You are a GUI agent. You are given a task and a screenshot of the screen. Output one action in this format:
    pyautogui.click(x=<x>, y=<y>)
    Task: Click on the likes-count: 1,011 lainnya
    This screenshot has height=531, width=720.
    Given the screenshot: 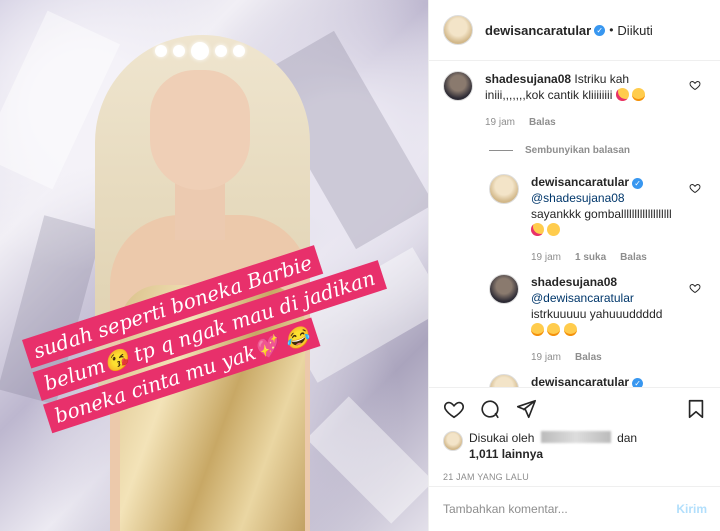 What is the action you would take?
    pyautogui.click(x=506, y=454)
    